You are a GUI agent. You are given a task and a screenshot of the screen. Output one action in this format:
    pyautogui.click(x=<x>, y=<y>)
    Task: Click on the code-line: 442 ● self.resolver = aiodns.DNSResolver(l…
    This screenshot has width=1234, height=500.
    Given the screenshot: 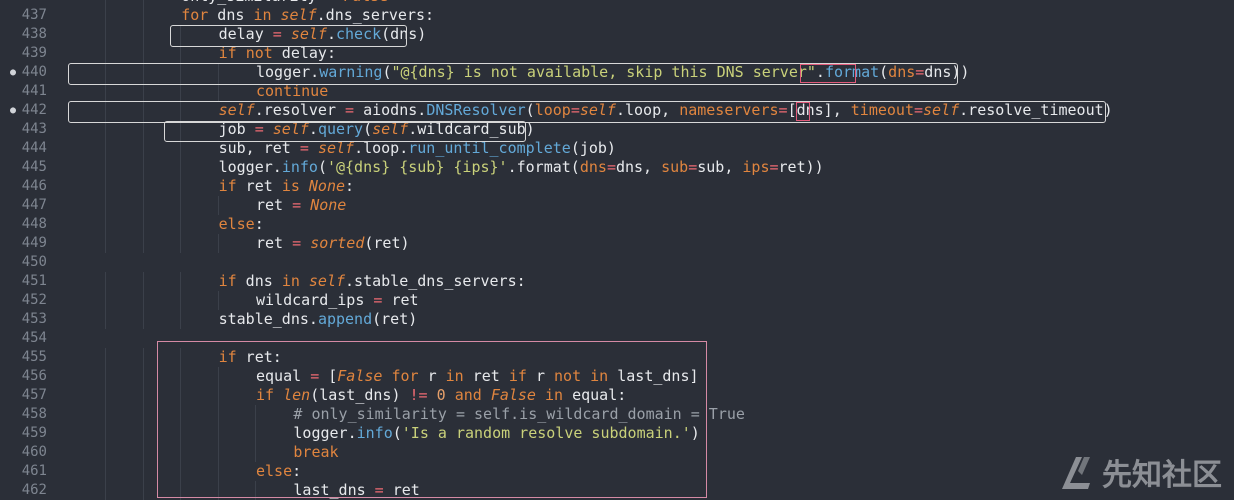 What is the action you would take?
    pyautogui.click(x=617, y=110)
    